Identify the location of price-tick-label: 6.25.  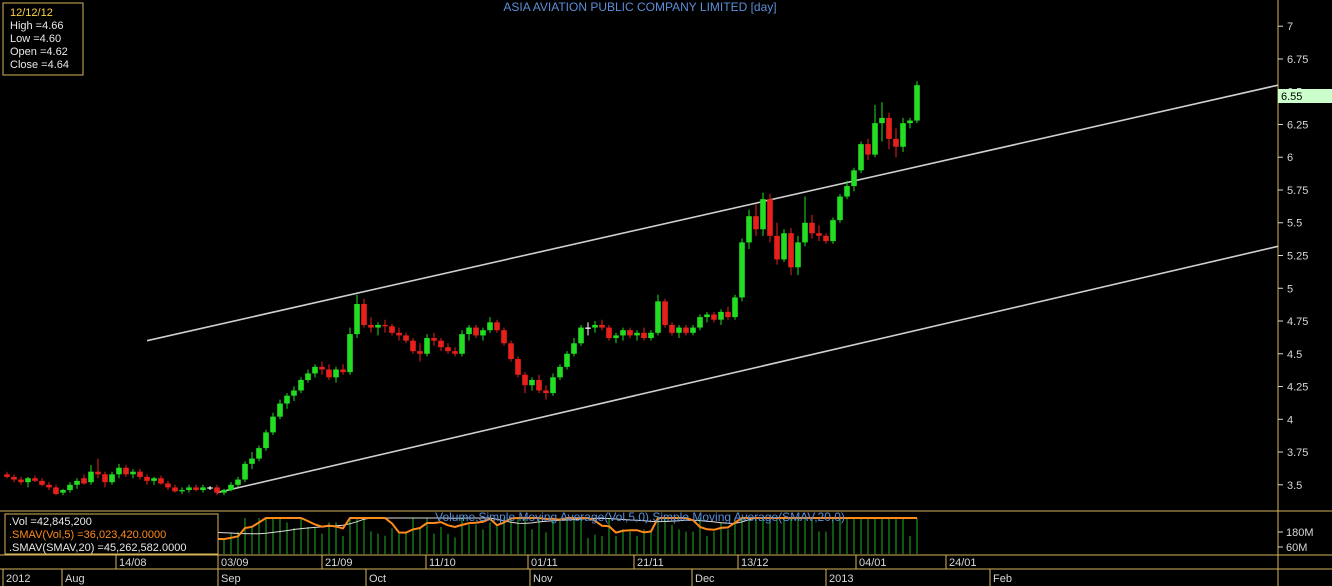
(1297, 125).